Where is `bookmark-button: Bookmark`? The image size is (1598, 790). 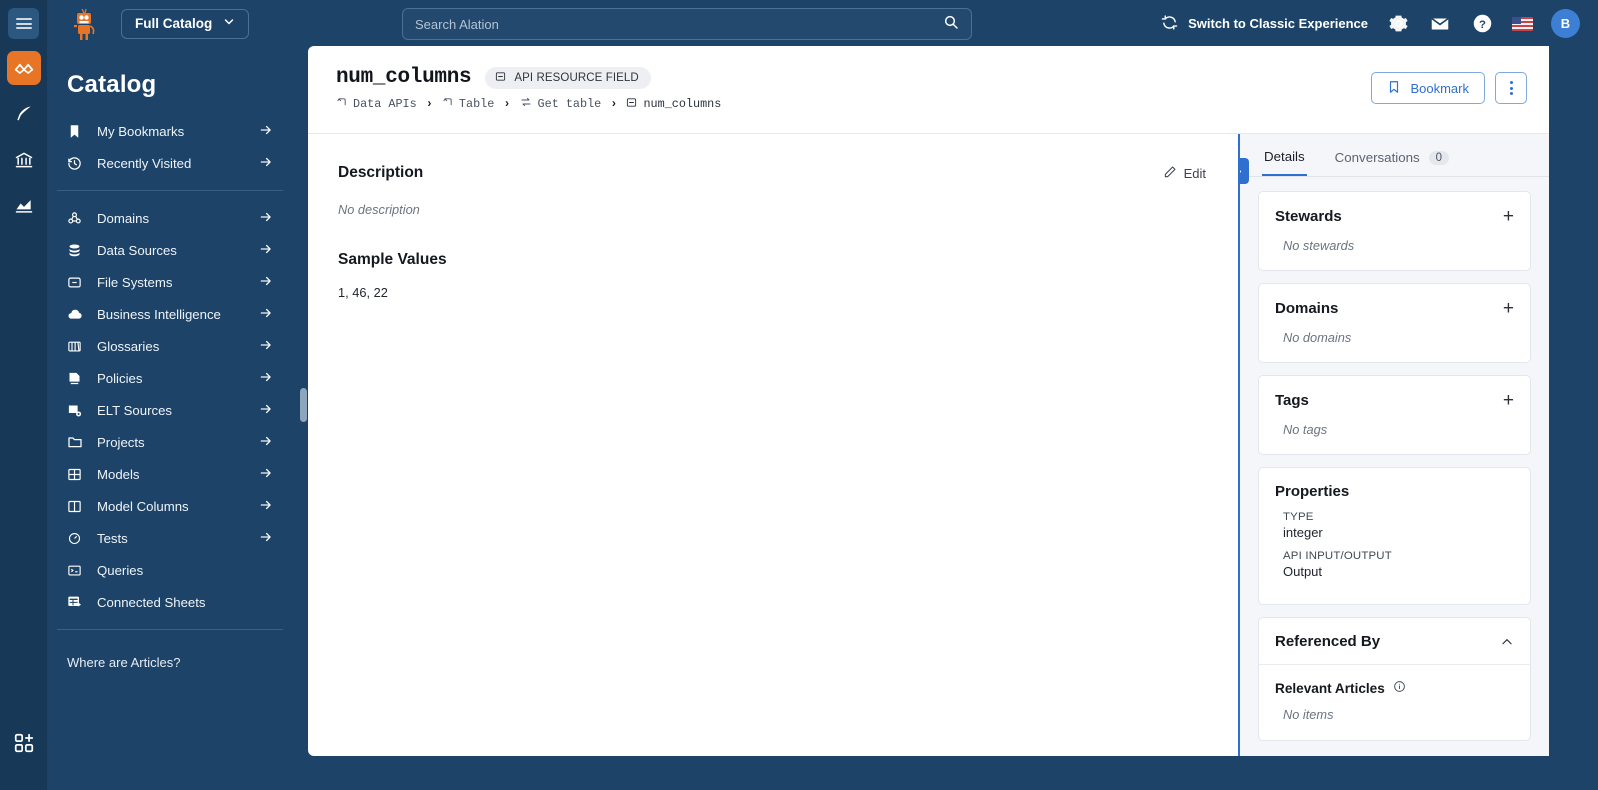
bookmark-button: Bookmark is located at coordinates (1428, 88).